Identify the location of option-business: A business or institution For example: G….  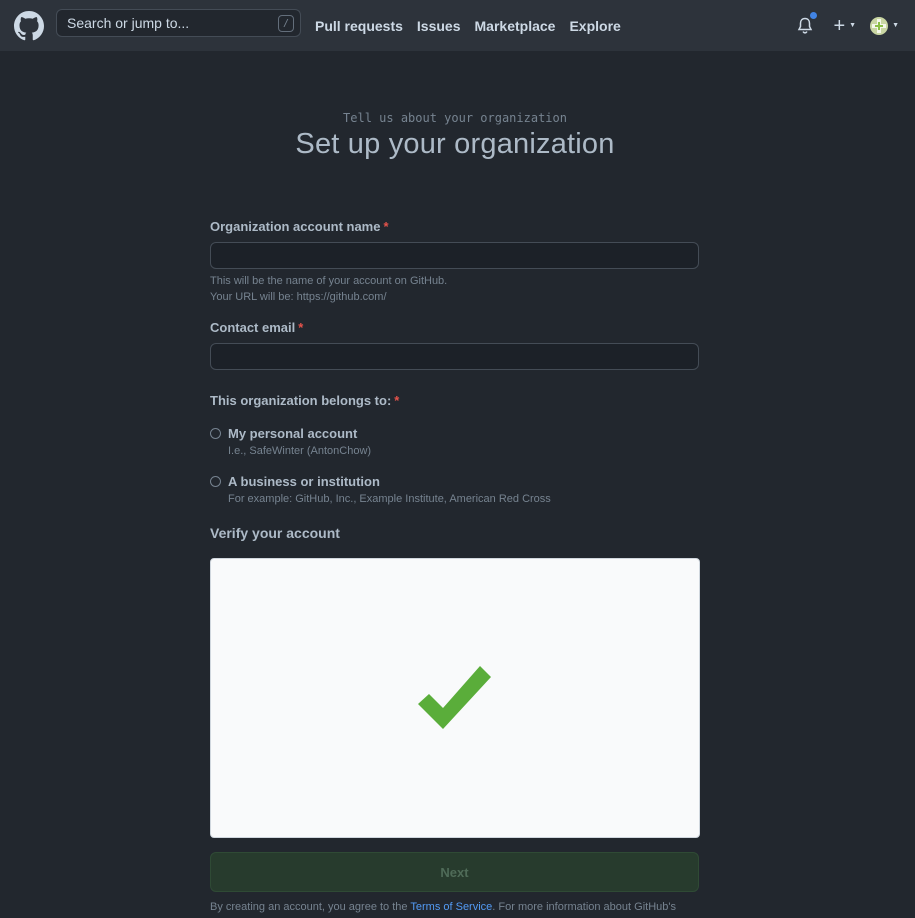
(380, 489).